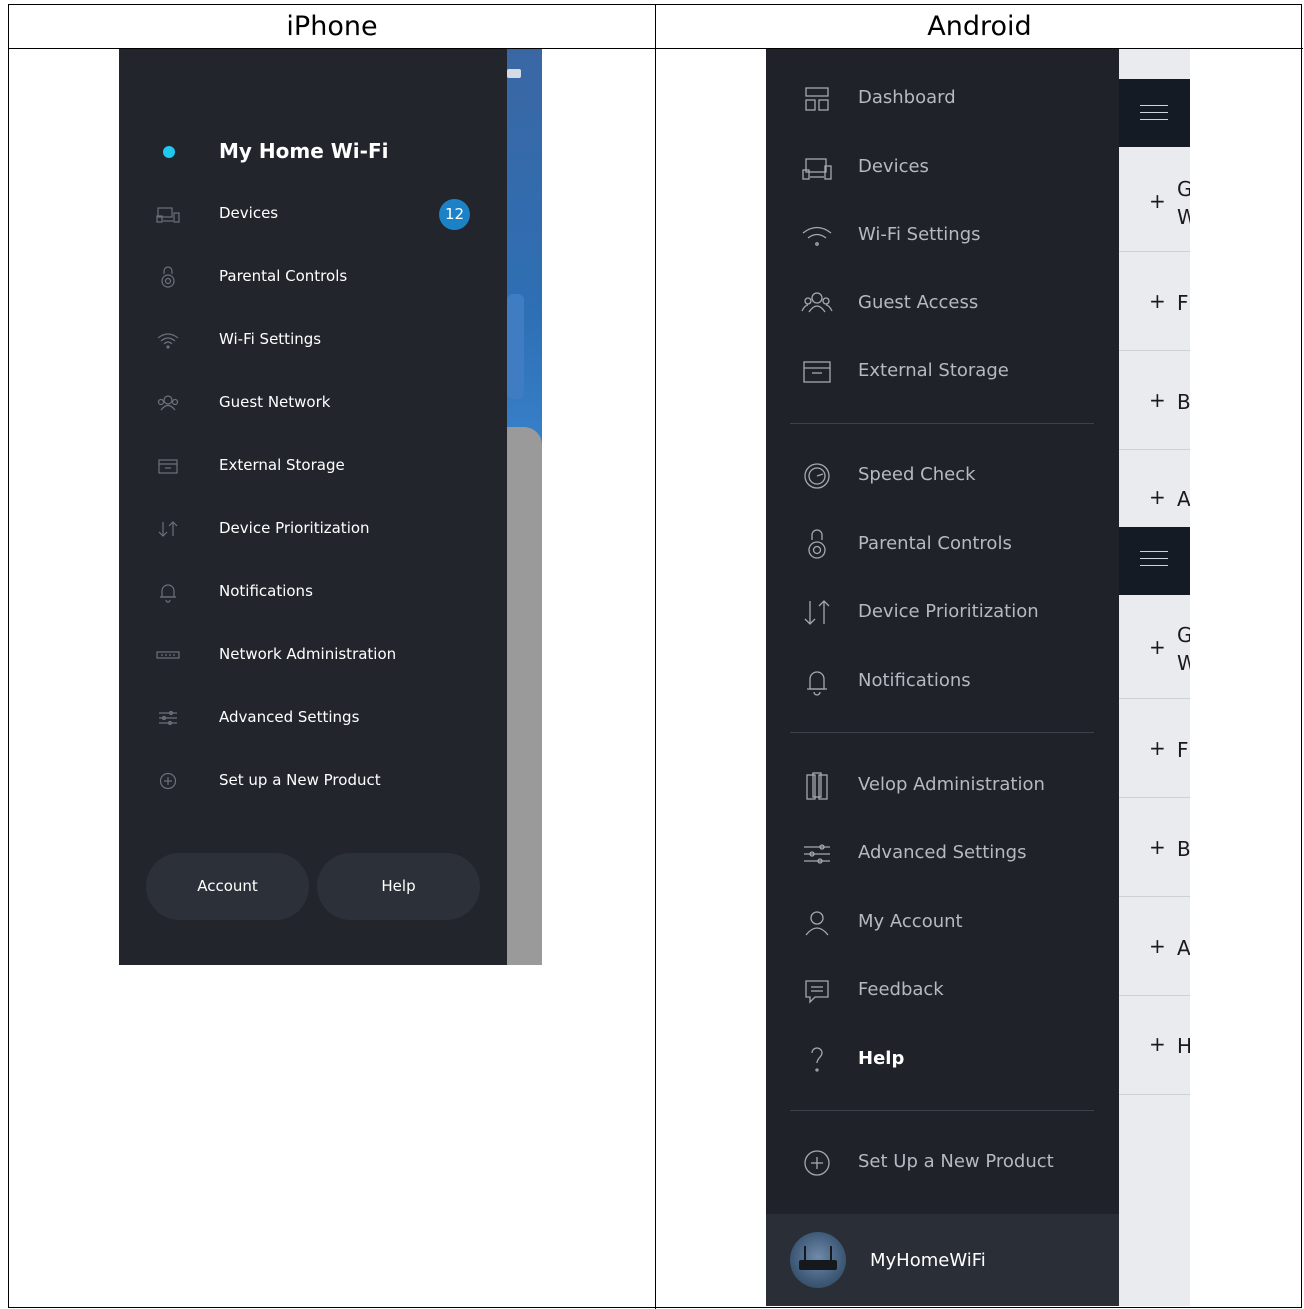 The height and width of the screenshot is (1309, 1304). Describe the element at coordinates (283, 276) in the screenshot. I see `menu-item-label: Parental Controls` at that location.